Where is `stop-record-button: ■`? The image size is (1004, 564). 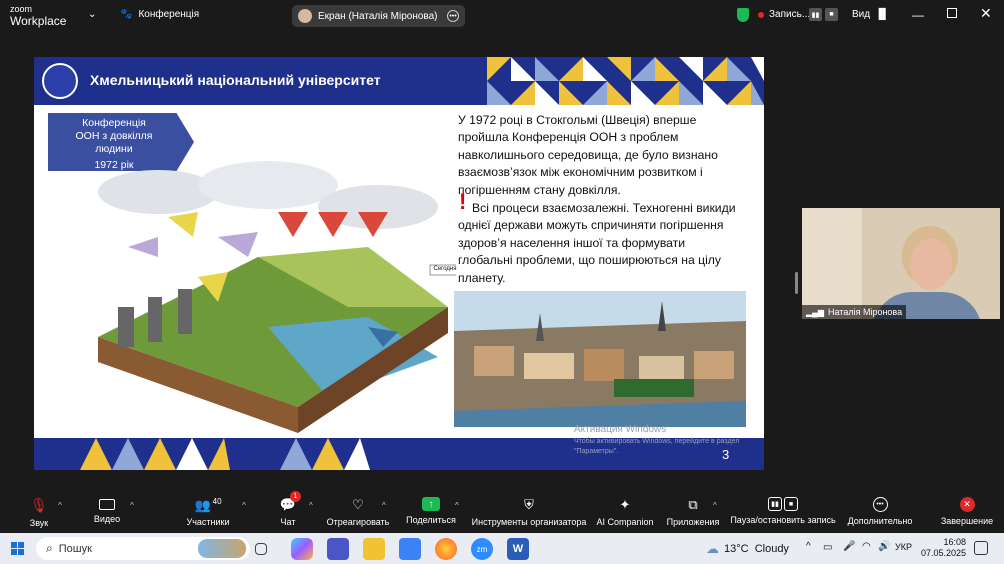 stop-record-button: ■ is located at coordinates (831, 14).